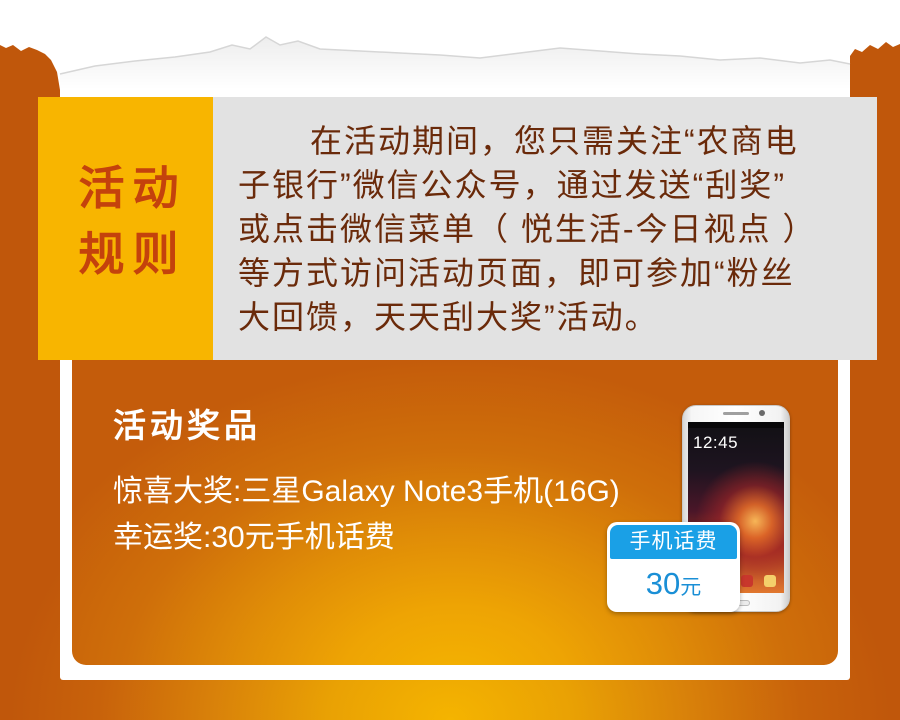  Describe the element at coordinates (663, 583) in the screenshot. I see `badge-amount-number: 30` at that location.